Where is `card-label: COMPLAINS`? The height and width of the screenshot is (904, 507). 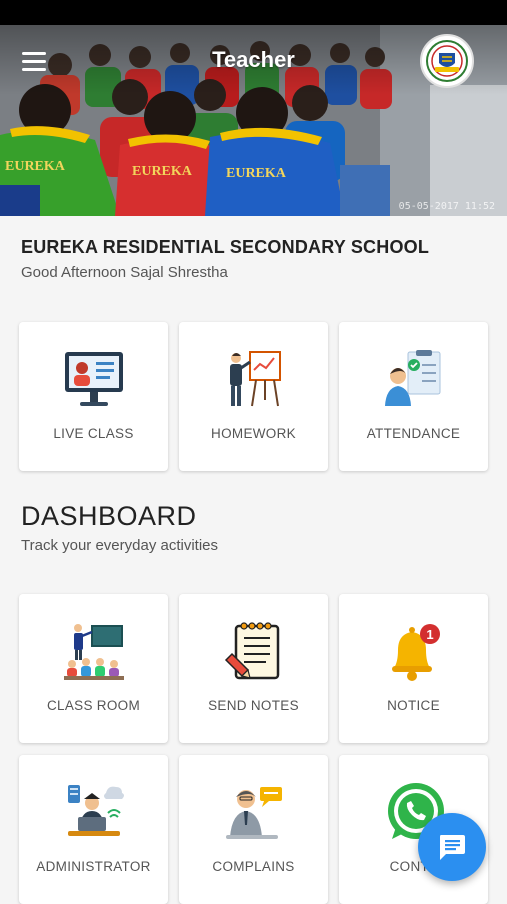 card-label: COMPLAINS is located at coordinates (253, 866).